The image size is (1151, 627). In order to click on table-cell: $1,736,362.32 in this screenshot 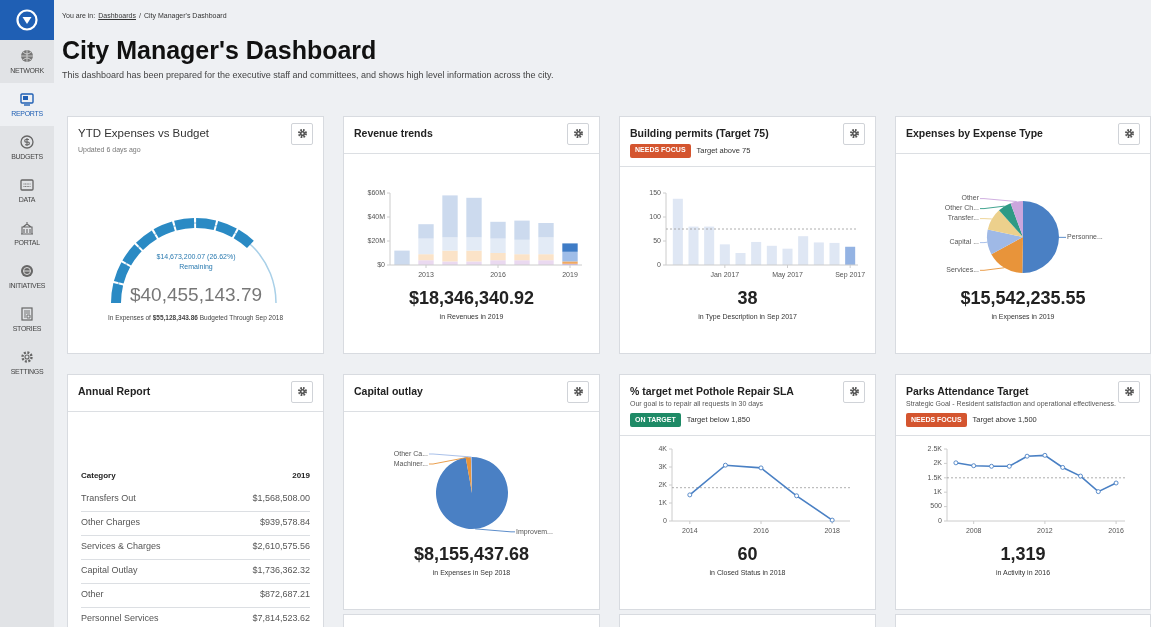, I will do `click(281, 571)`.